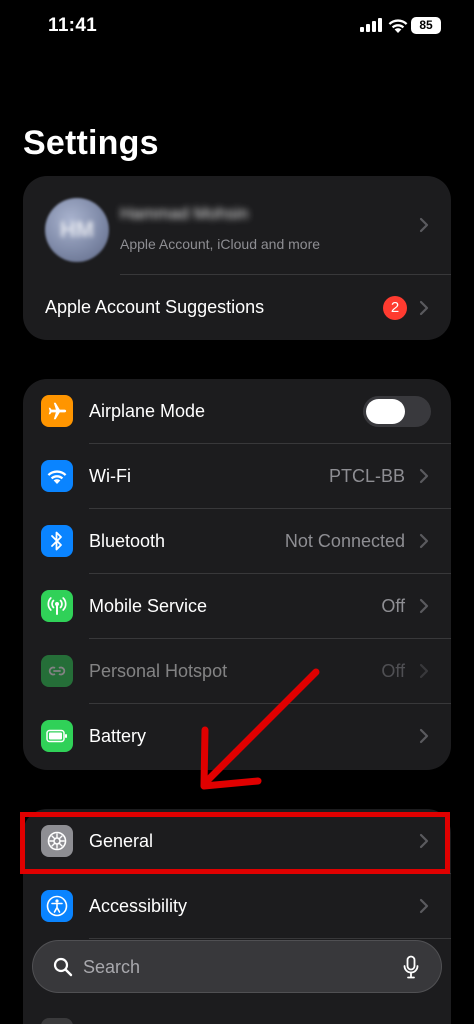 Image resolution: width=474 pixels, height=1024 pixels. I want to click on annotation-highlight-box, so click(235, 843).